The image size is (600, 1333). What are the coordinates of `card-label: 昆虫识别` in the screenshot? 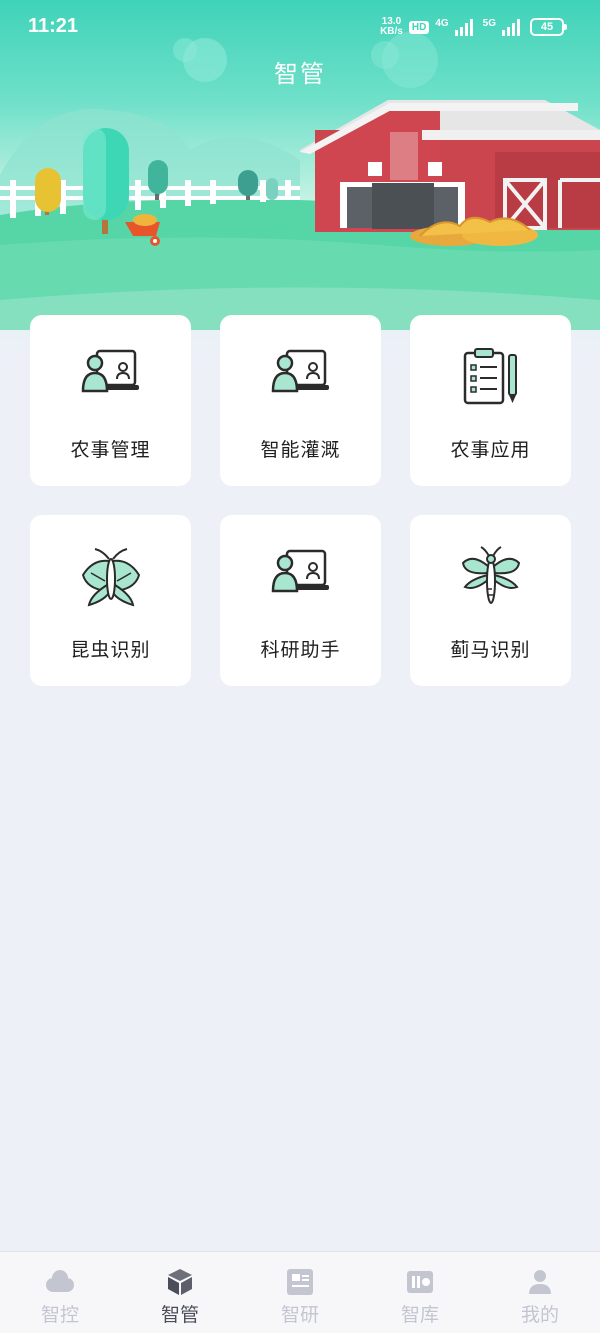 It's located at (110, 650).